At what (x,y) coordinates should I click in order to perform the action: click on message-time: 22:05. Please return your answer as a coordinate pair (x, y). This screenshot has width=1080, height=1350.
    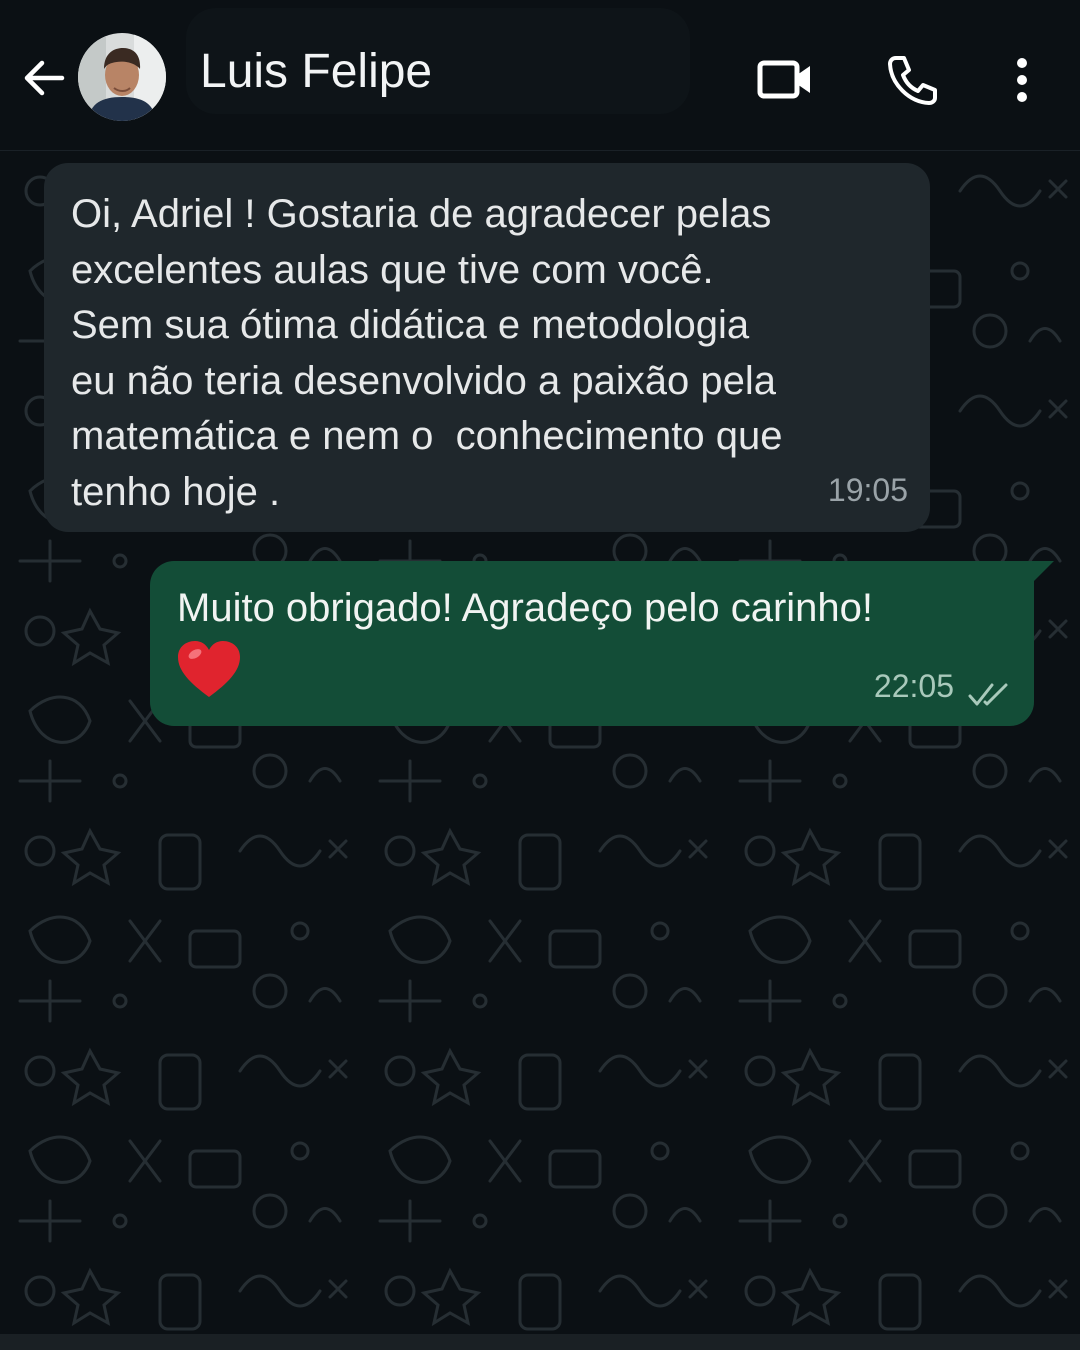
    Looking at the image, I should click on (913, 685).